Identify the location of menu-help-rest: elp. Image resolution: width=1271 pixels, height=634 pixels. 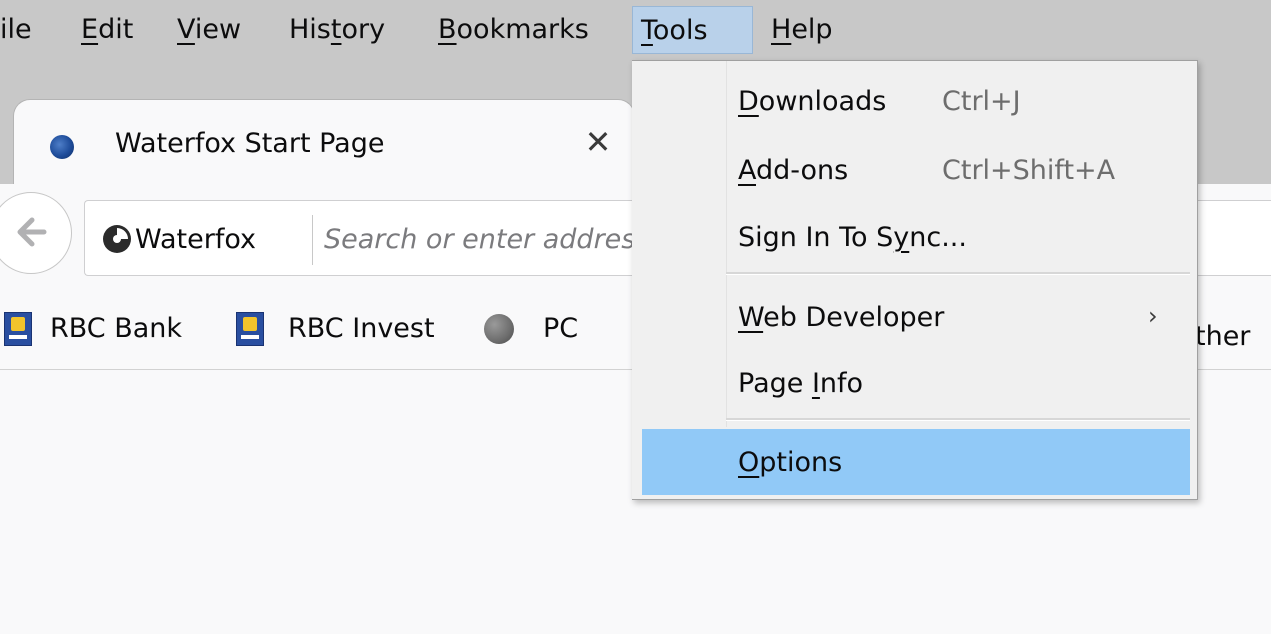
(812, 29).